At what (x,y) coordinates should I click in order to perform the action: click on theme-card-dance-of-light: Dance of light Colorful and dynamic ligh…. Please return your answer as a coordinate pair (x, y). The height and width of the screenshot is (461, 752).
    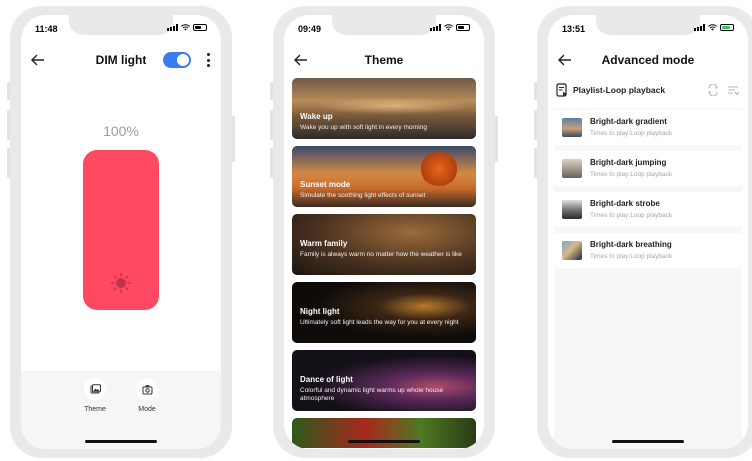
    Looking at the image, I should click on (384, 380).